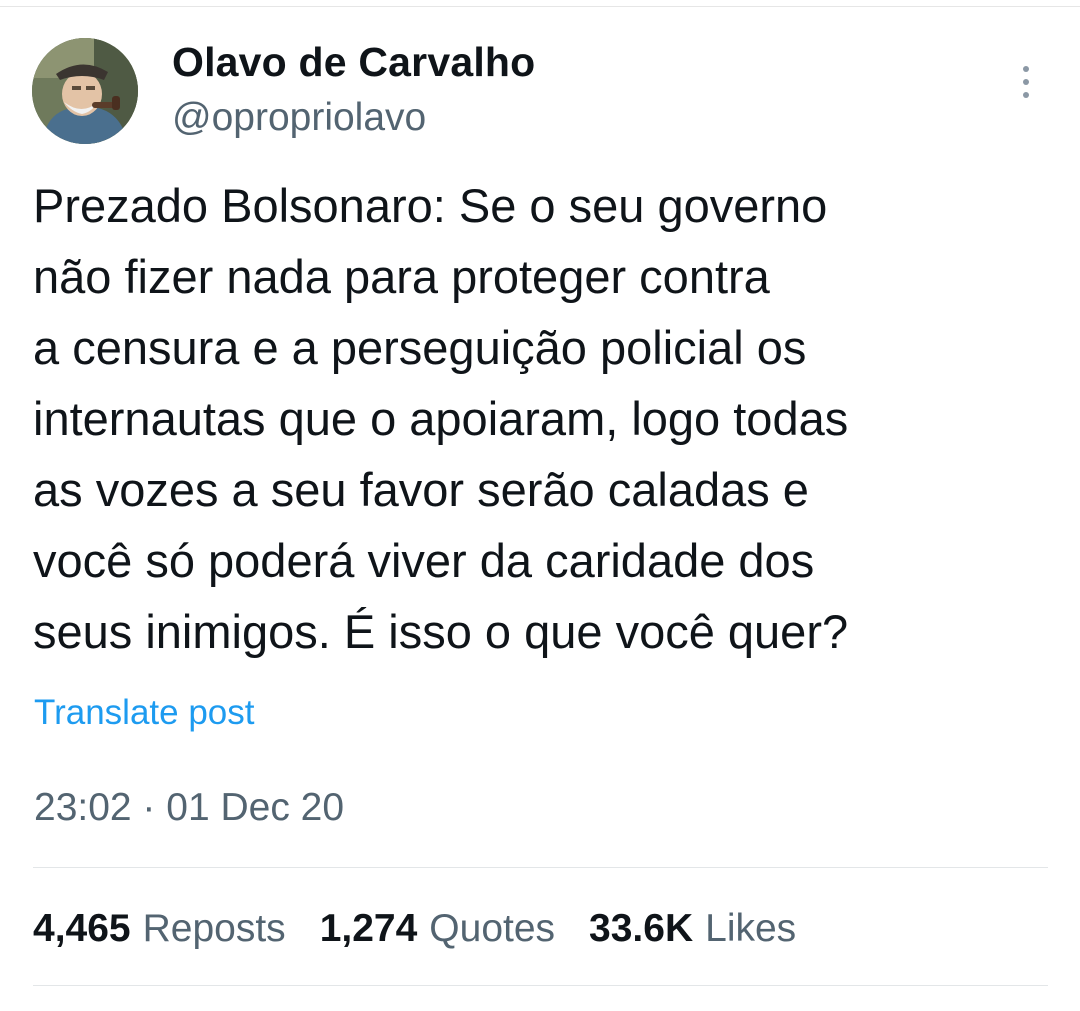 The height and width of the screenshot is (1011, 1080). I want to click on top-divider, so click(540, 6).